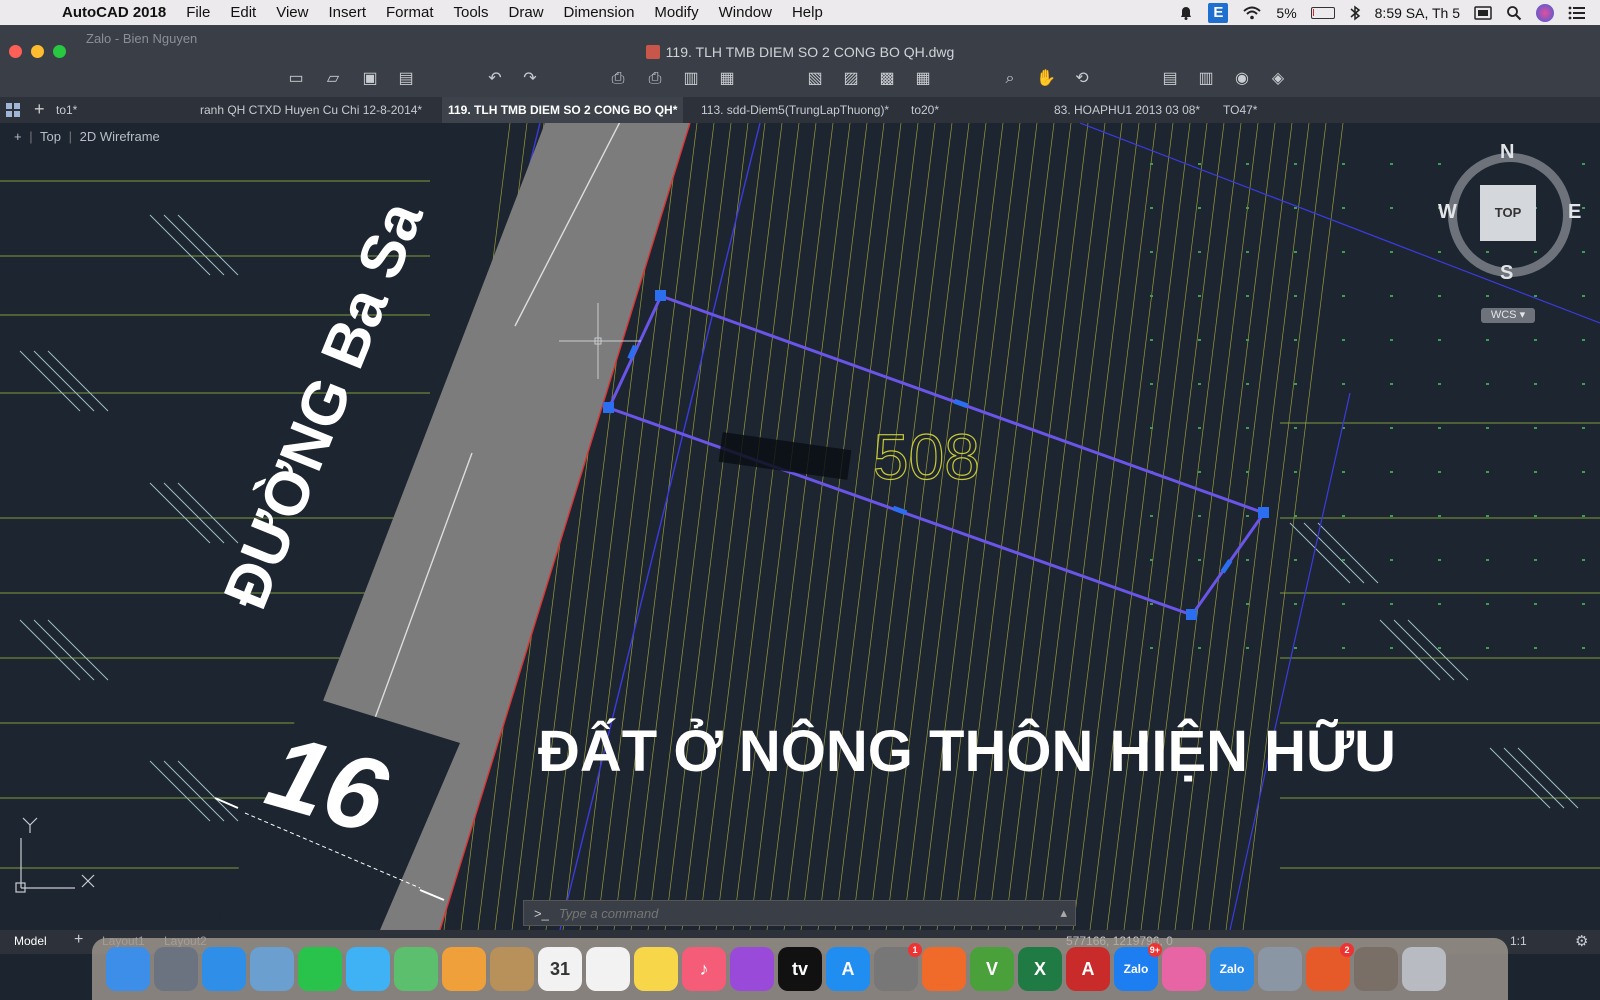 The height and width of the screenshot is (1000, 1600). I want to click on dock-app-screen-icon, so click(1184, 969).